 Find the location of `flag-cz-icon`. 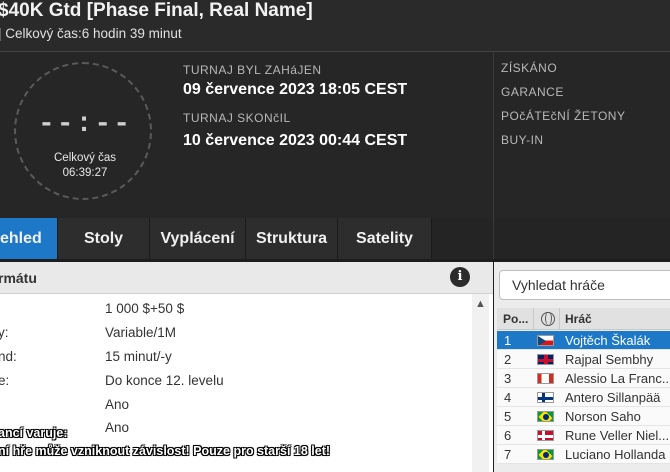

flag-cz-icon is located at coordinates (545, 340).